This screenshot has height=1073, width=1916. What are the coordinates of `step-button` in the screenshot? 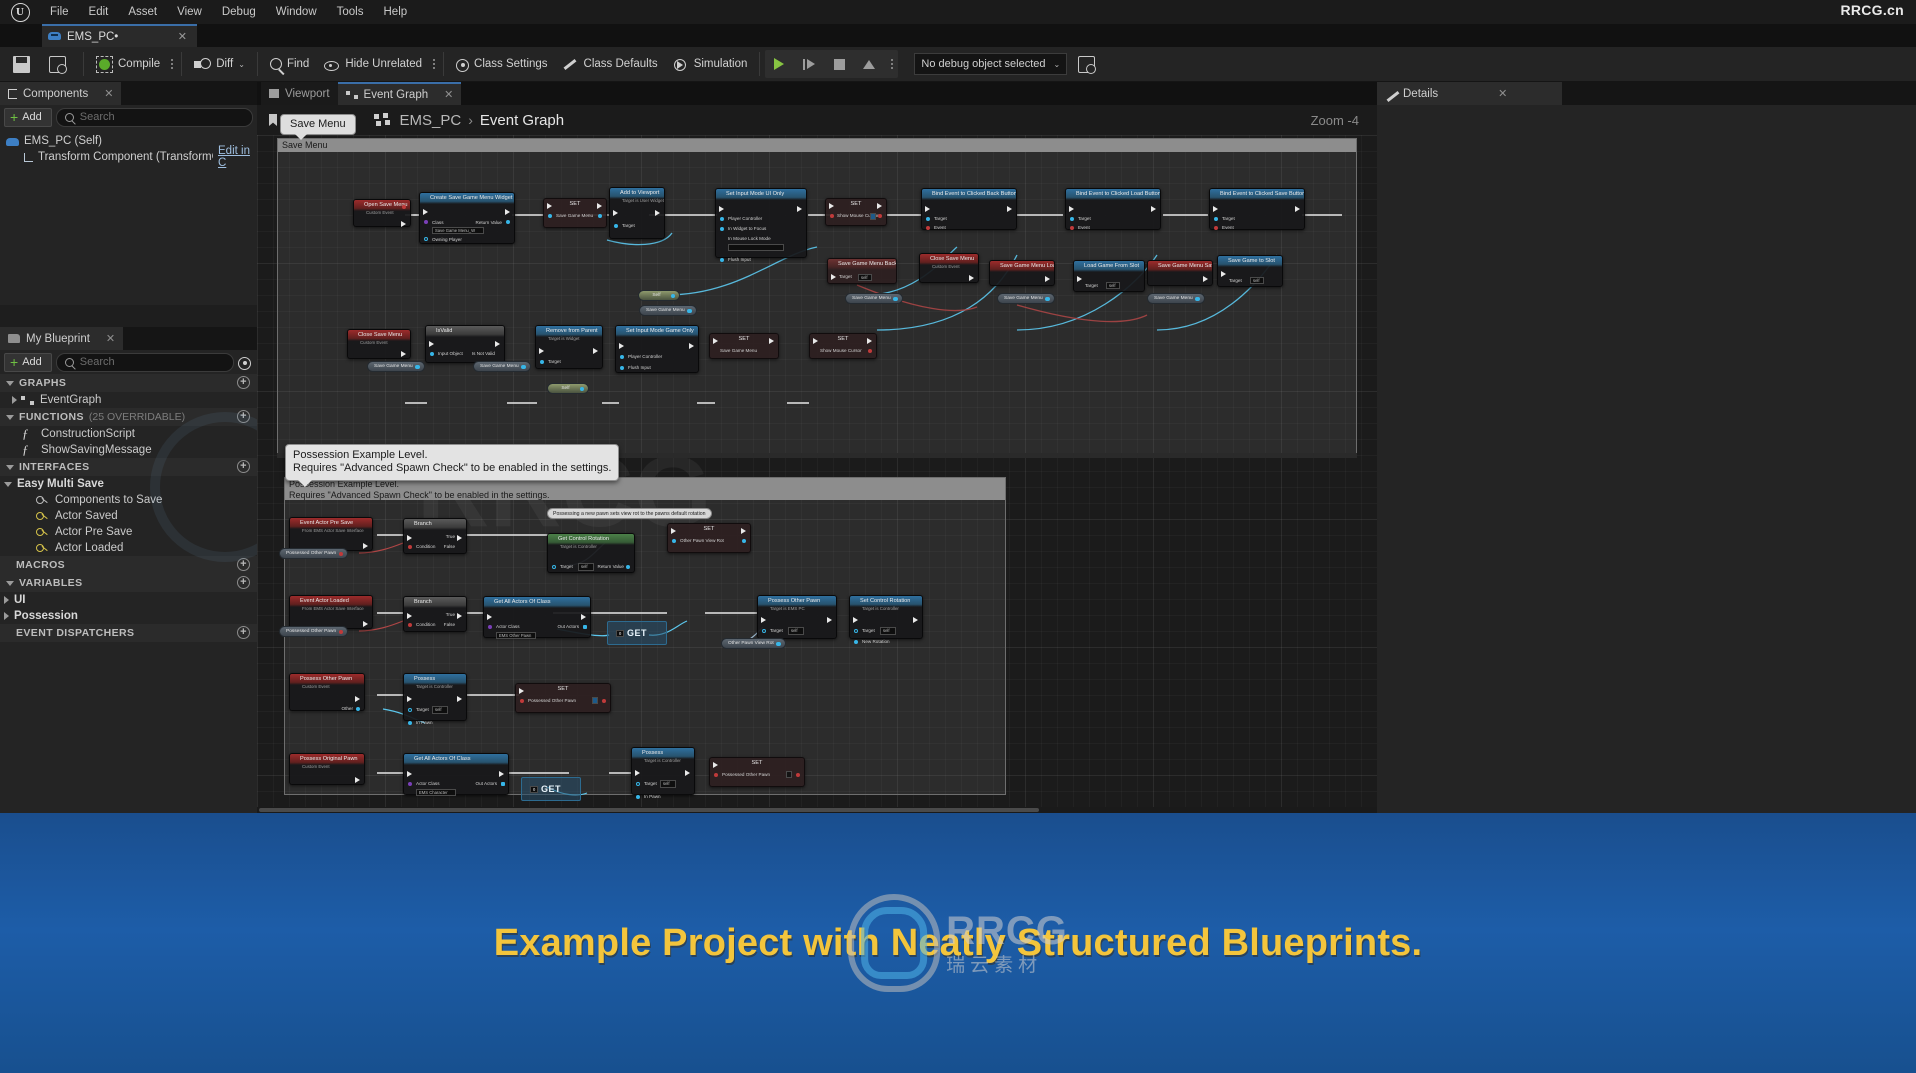 It's located at (812, 64).